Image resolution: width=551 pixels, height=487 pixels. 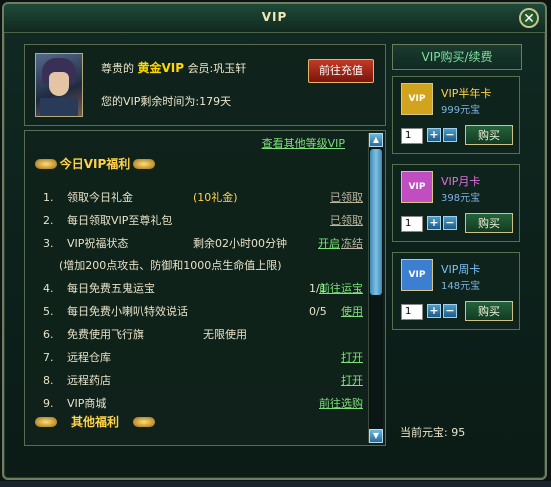 I want to click on remaining-time: 您的VIP剩余时间为:179天, so click(x=166, y=101).